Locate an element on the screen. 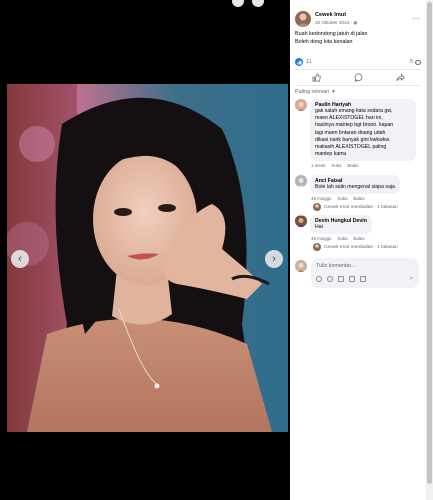 The height and width of the screenshot is (500, 433). comment-meta: 1 menit Suka Balas is located at coordinates (363, 165).